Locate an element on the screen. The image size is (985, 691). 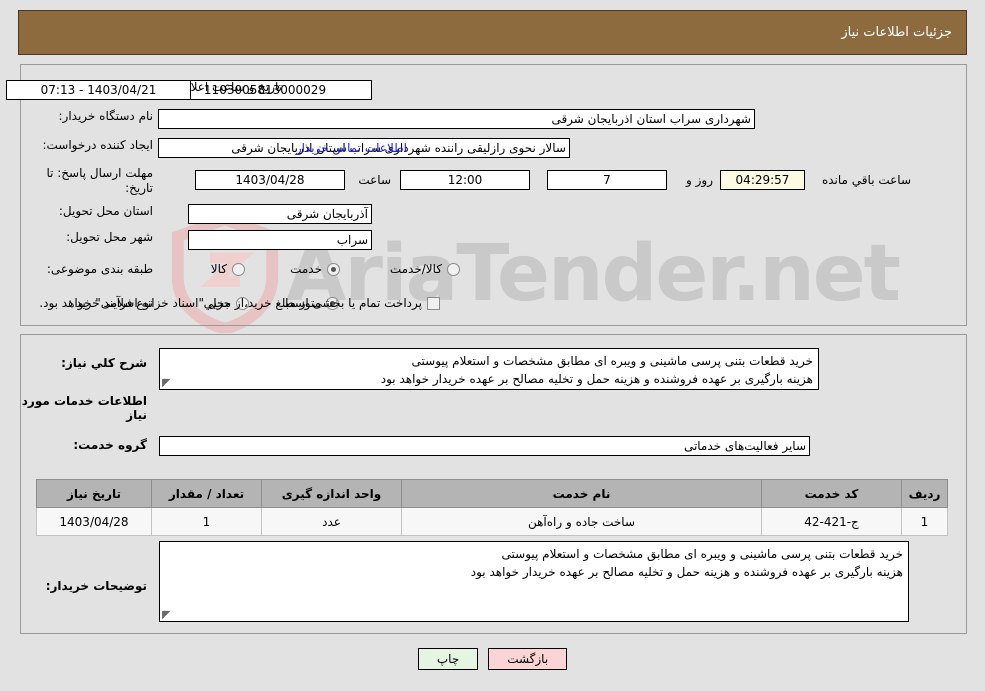
deadline-time-field: 12:00 is located at coordinates (465, 180).